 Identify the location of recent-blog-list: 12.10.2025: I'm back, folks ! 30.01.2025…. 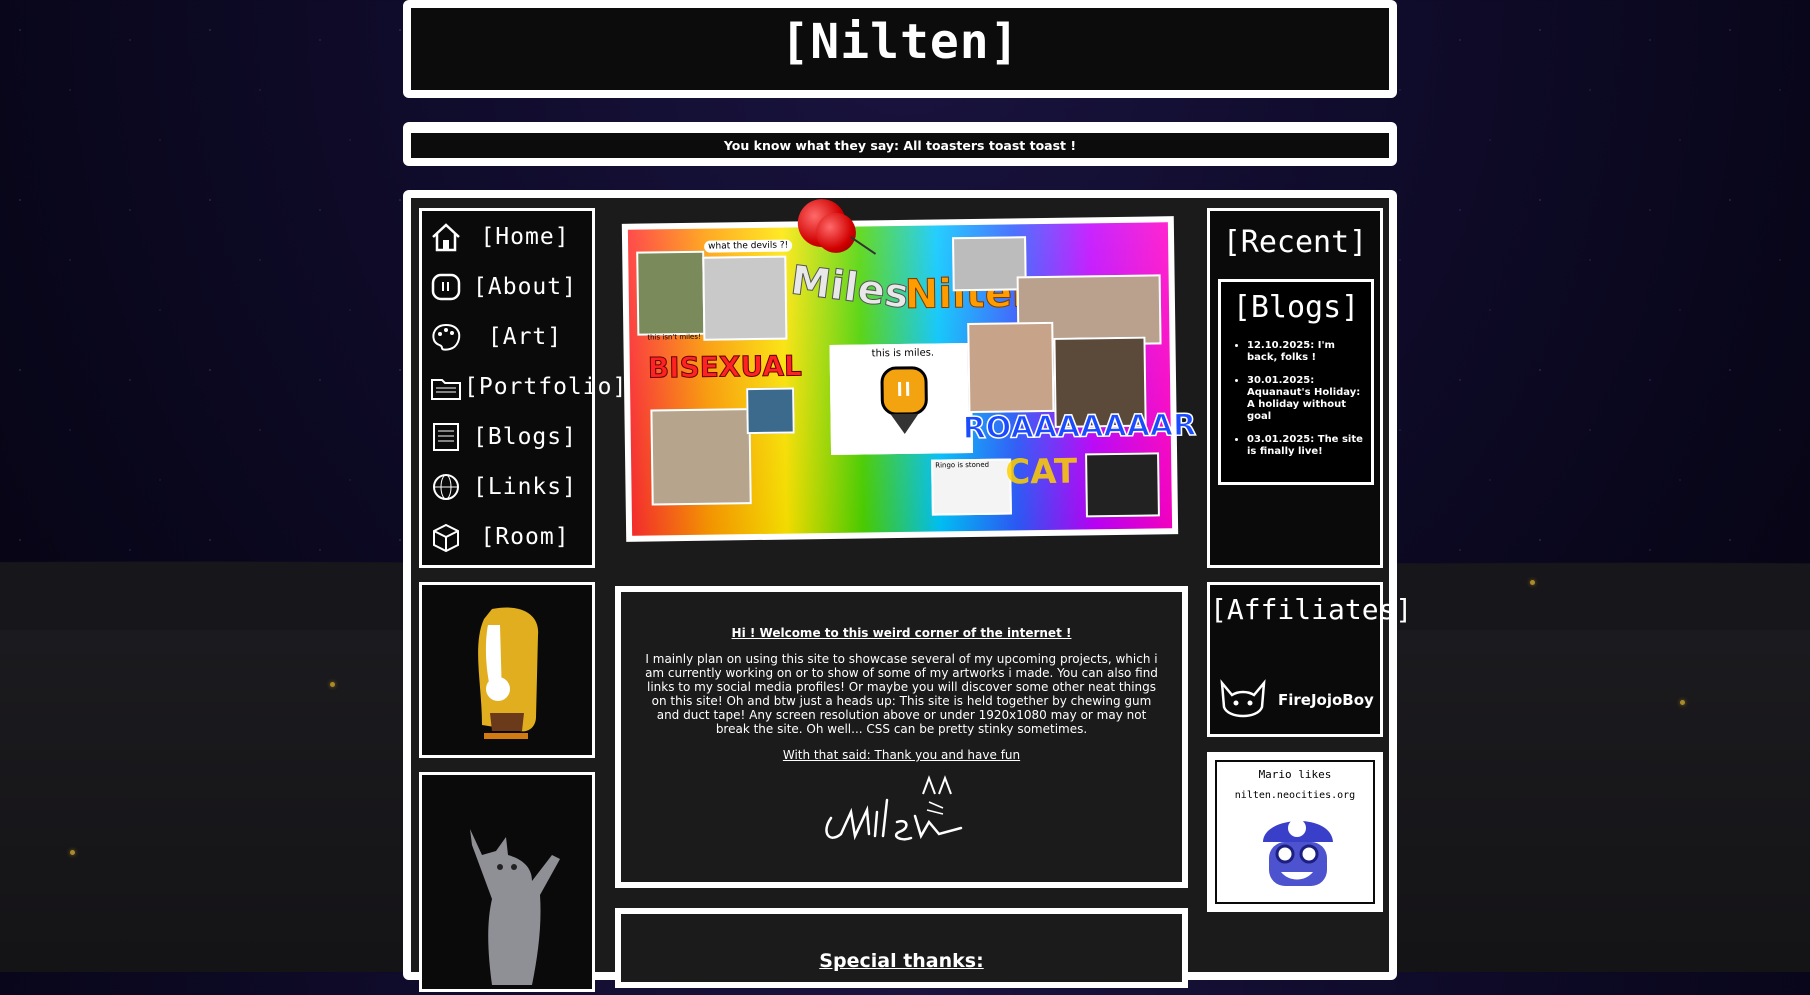
(1301, 404).